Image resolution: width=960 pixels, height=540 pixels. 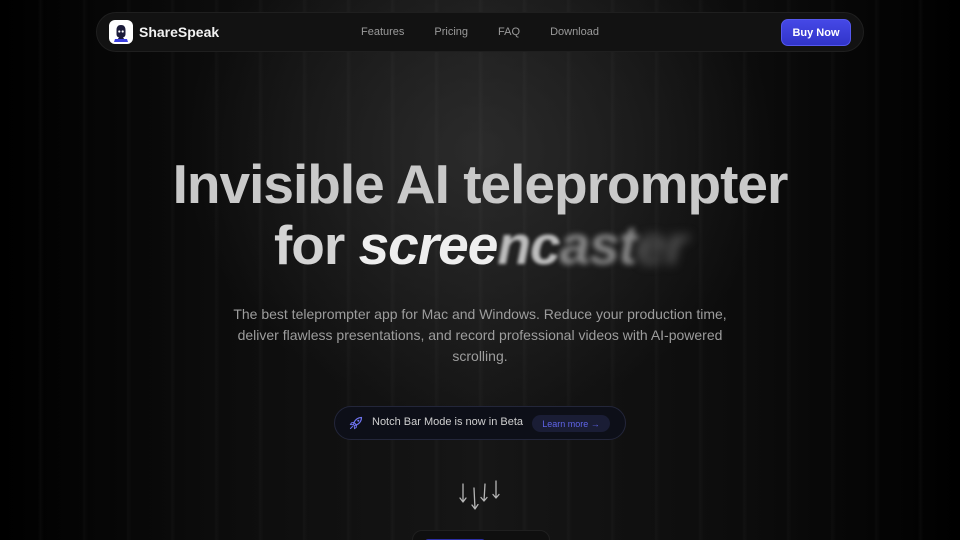 What do you see at coordinates (121, 32) in the screenshot?
I see `brand-logo-icon` at bounding box center [121, 32].